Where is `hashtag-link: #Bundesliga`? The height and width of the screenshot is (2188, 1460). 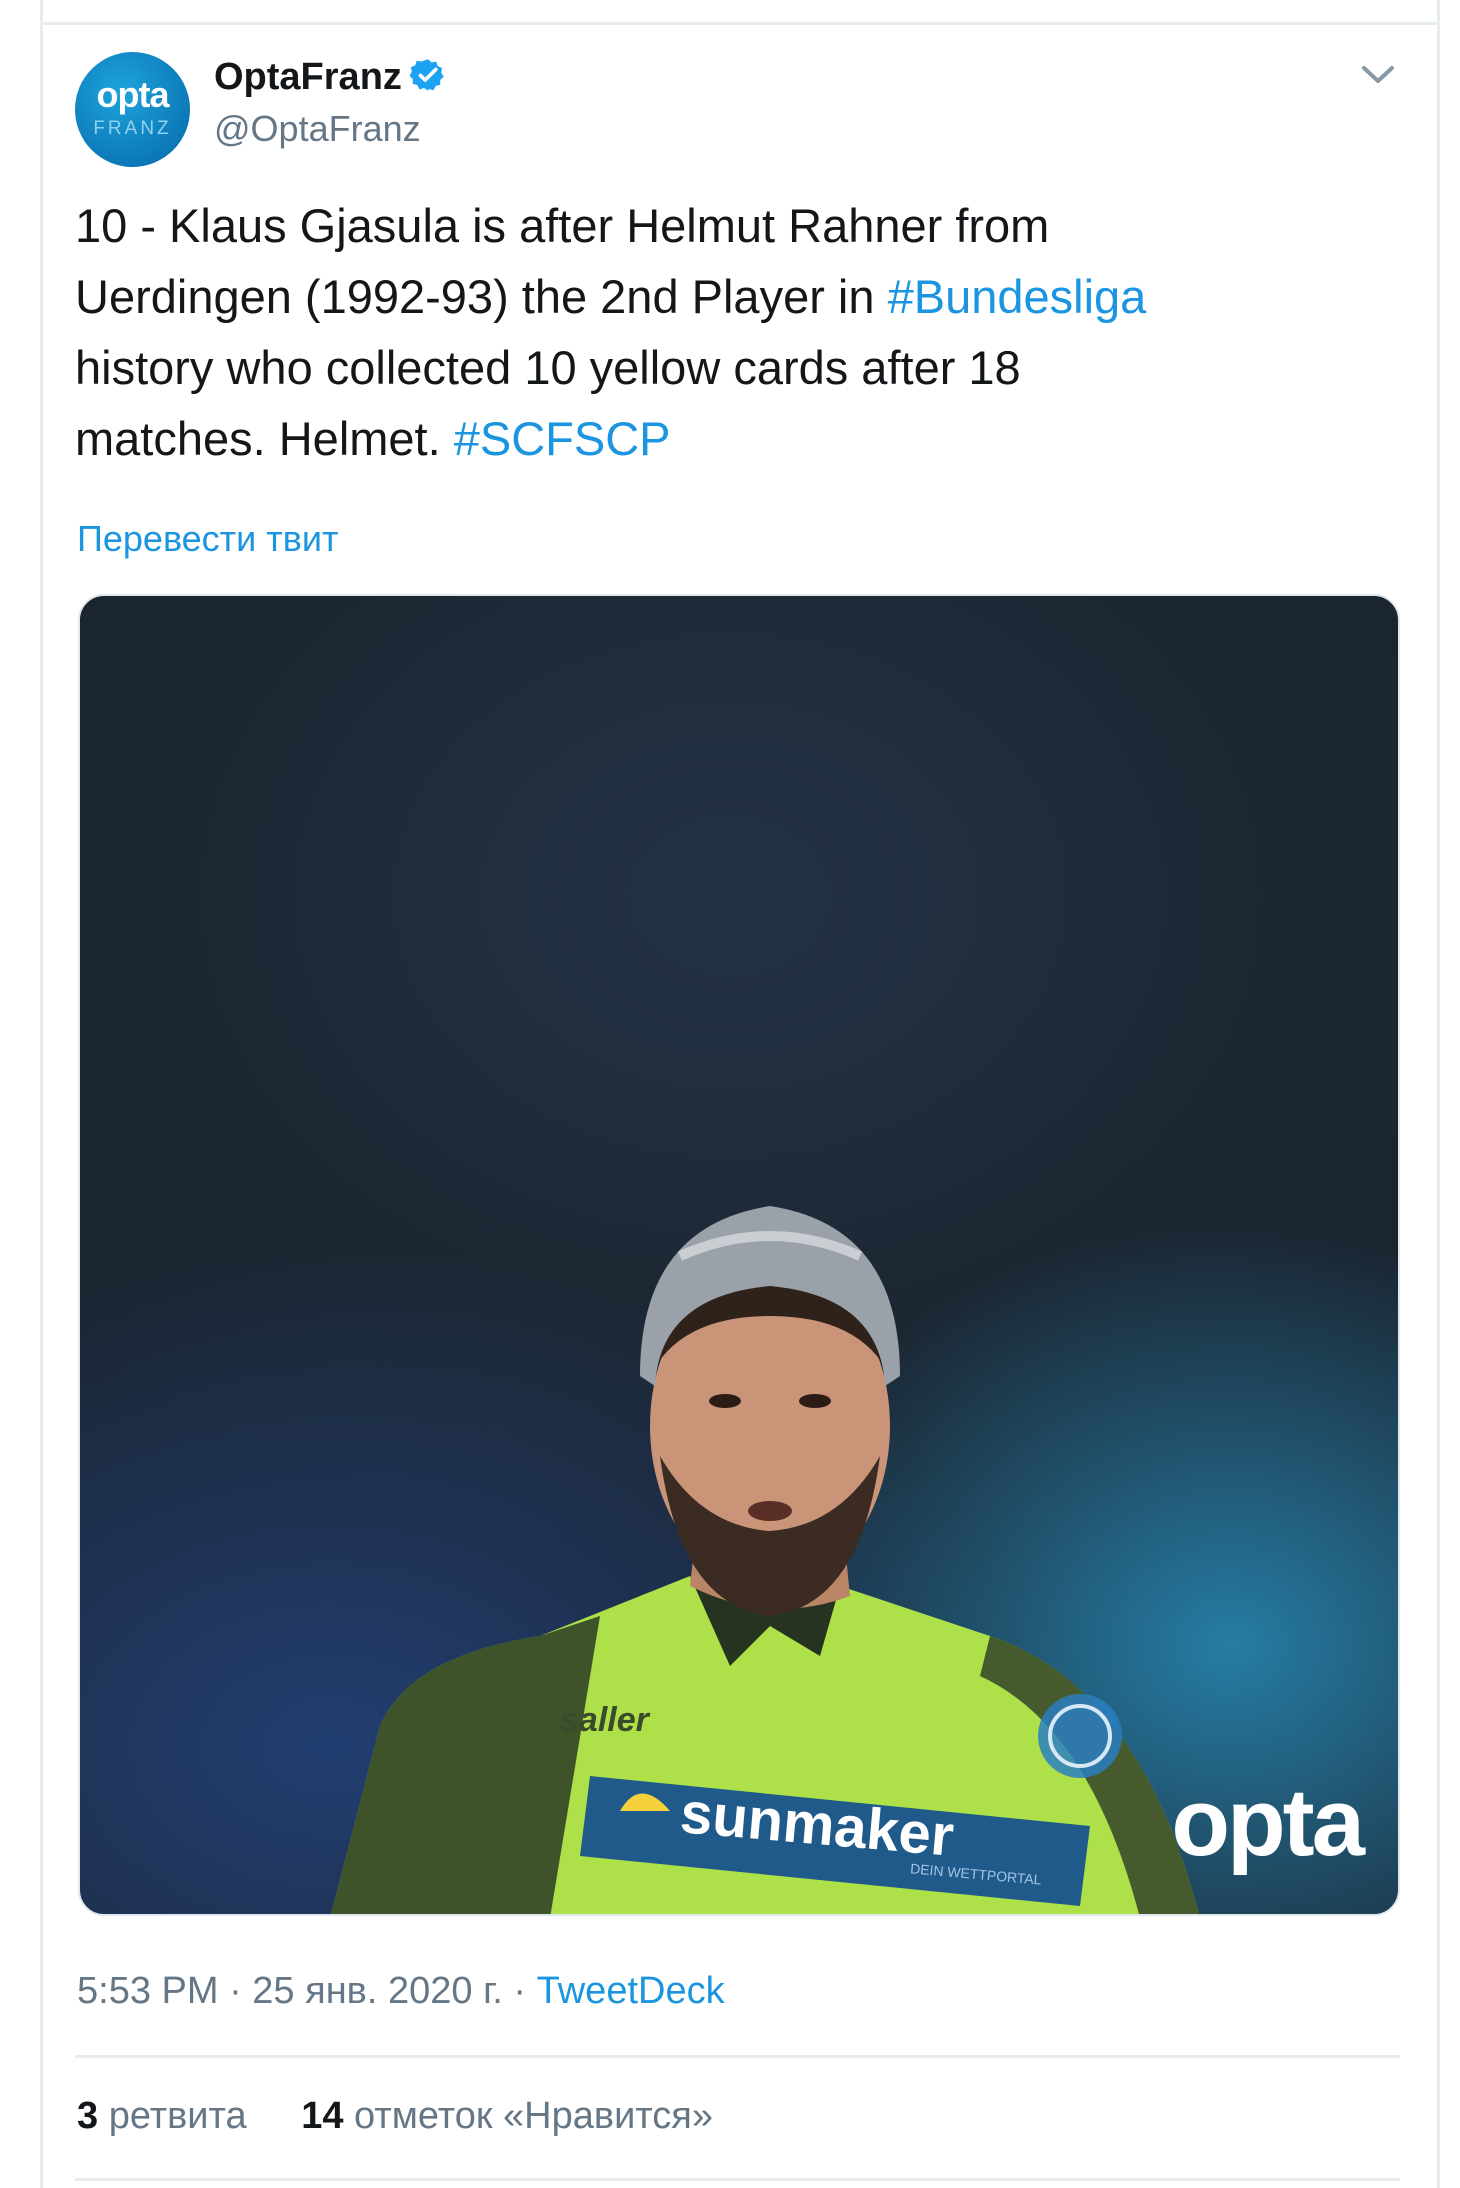 hashtag-link: #Bundesliga is located at coordinates (1017, 296).